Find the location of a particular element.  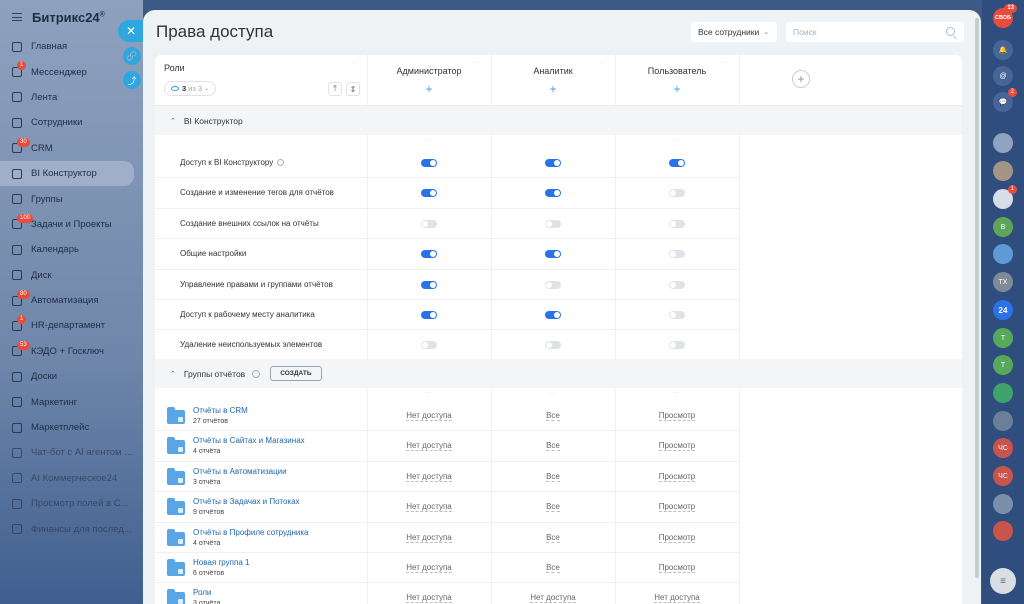

menu-icon: ≡ is located at coordinates (1003, 581).